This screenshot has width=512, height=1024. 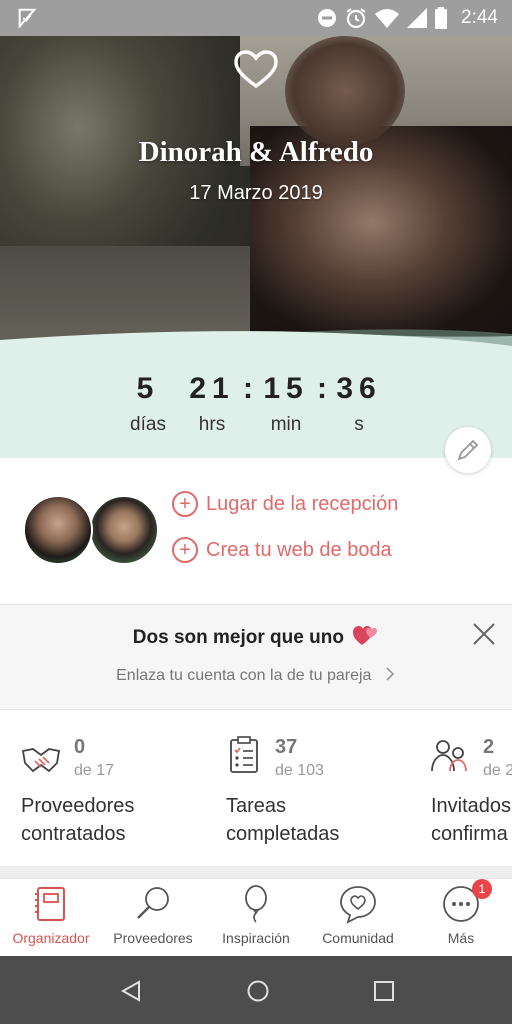 What do you see at coordinates (256, 347) in the screenshot?
I see `wave-divider` at bounding box center [256, 347].